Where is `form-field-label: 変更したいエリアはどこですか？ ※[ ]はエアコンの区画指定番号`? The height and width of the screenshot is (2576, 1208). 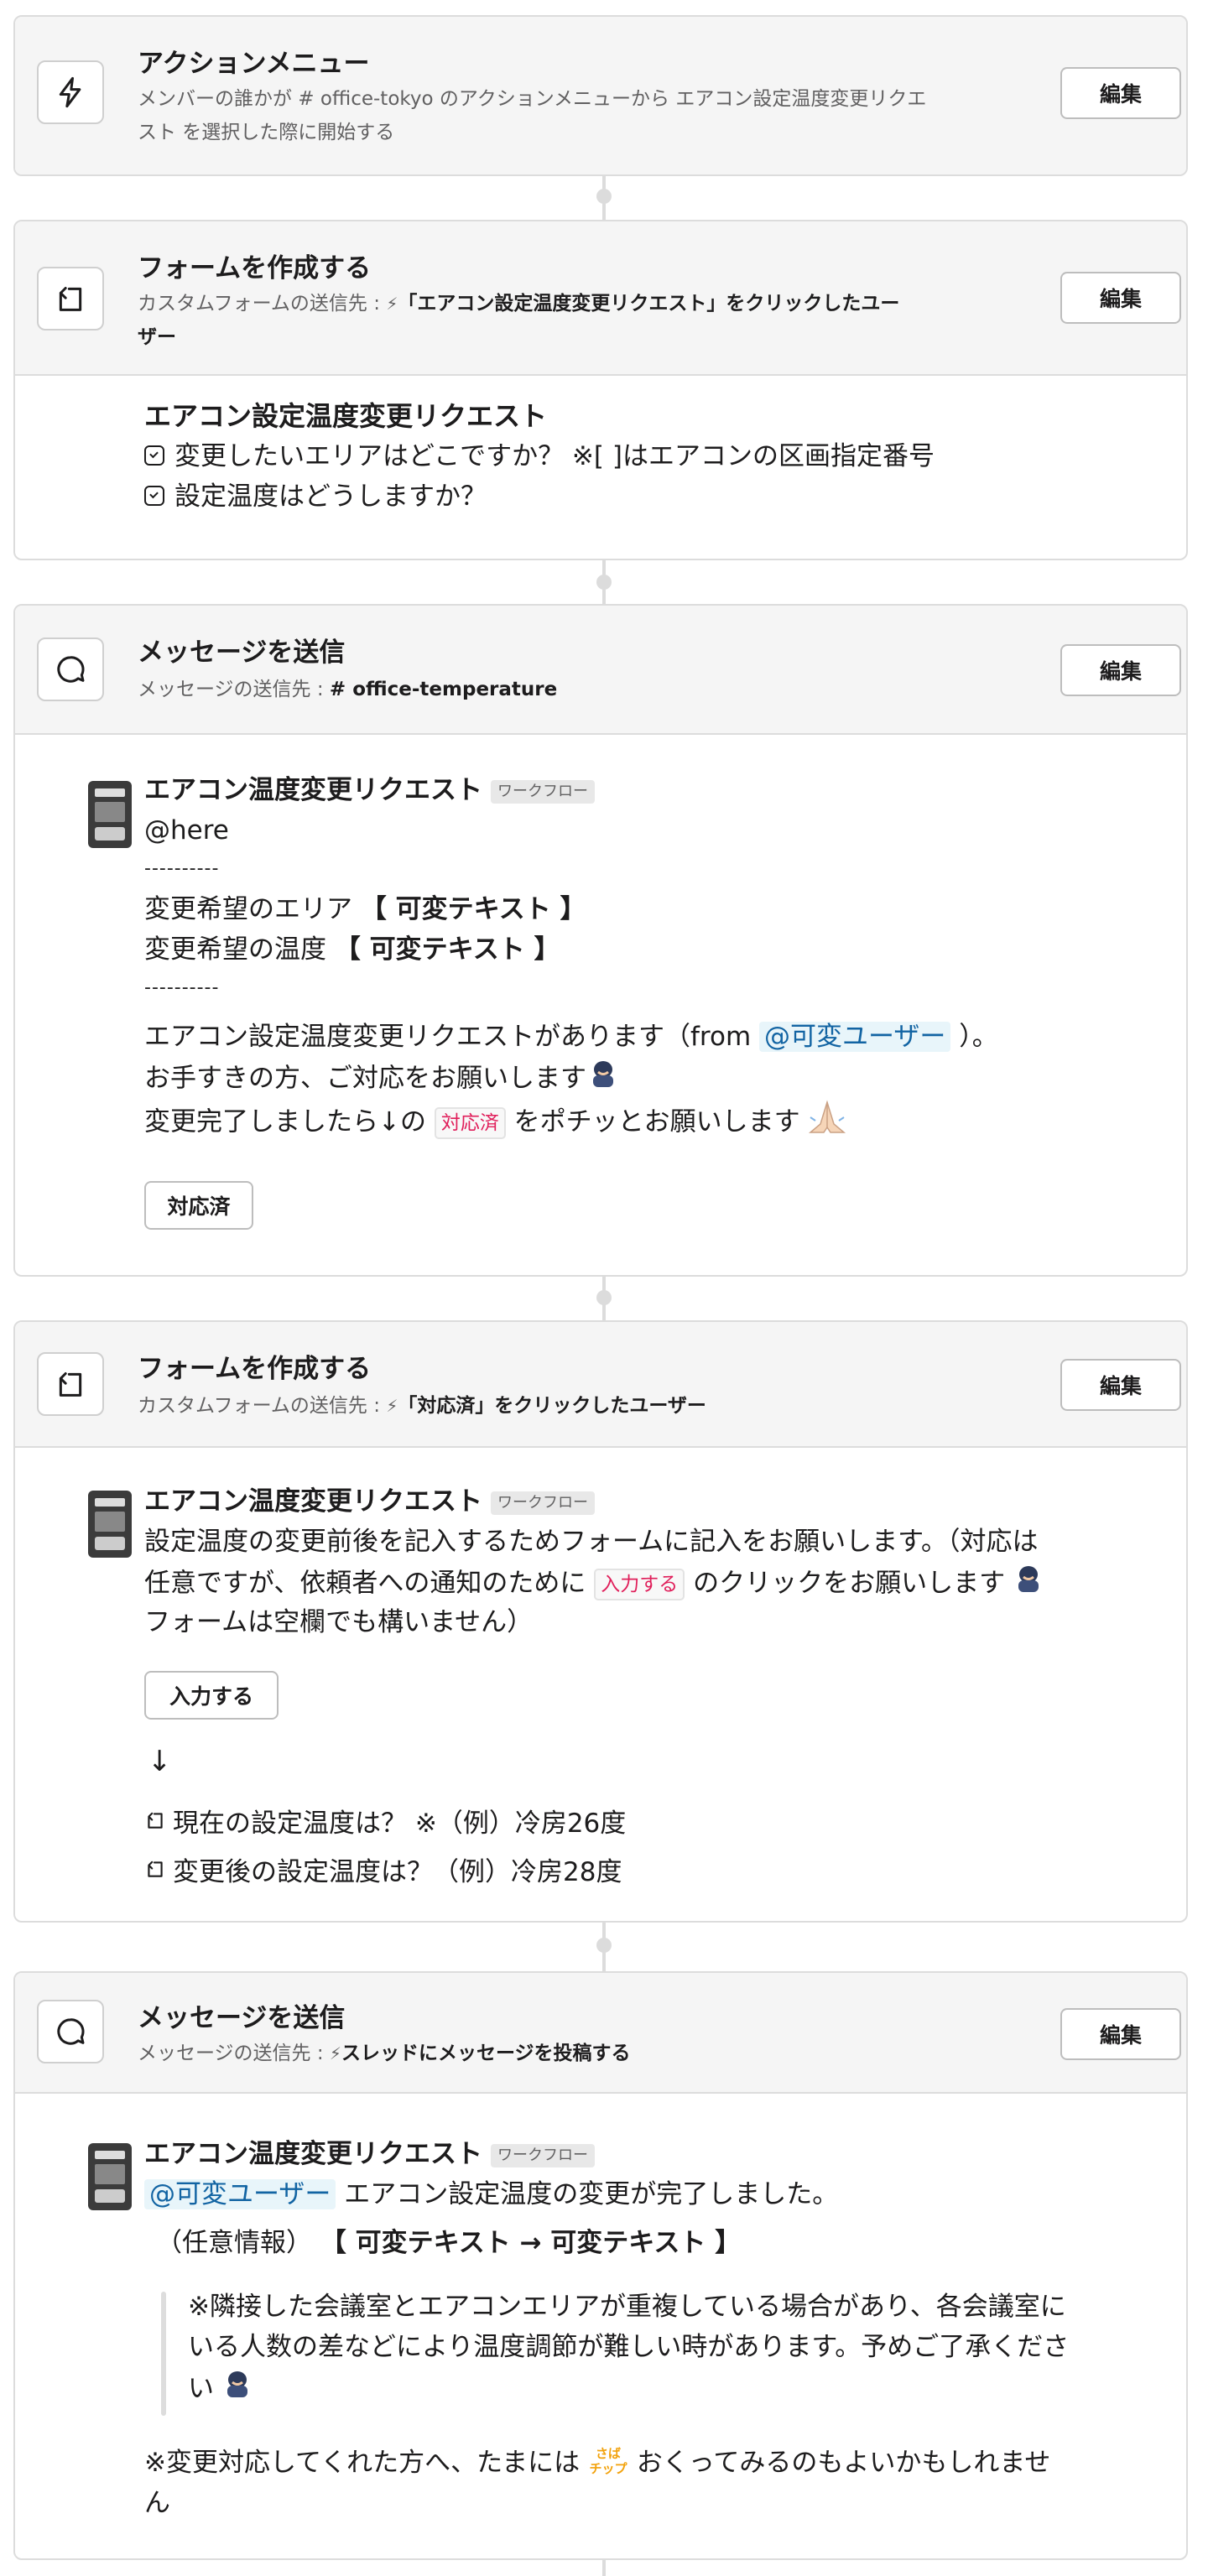
form-field-label: 変更したいエリアはどこですか？ ※[ ]はエアコンの区画指定番号 is located at coordinates (554, 456).